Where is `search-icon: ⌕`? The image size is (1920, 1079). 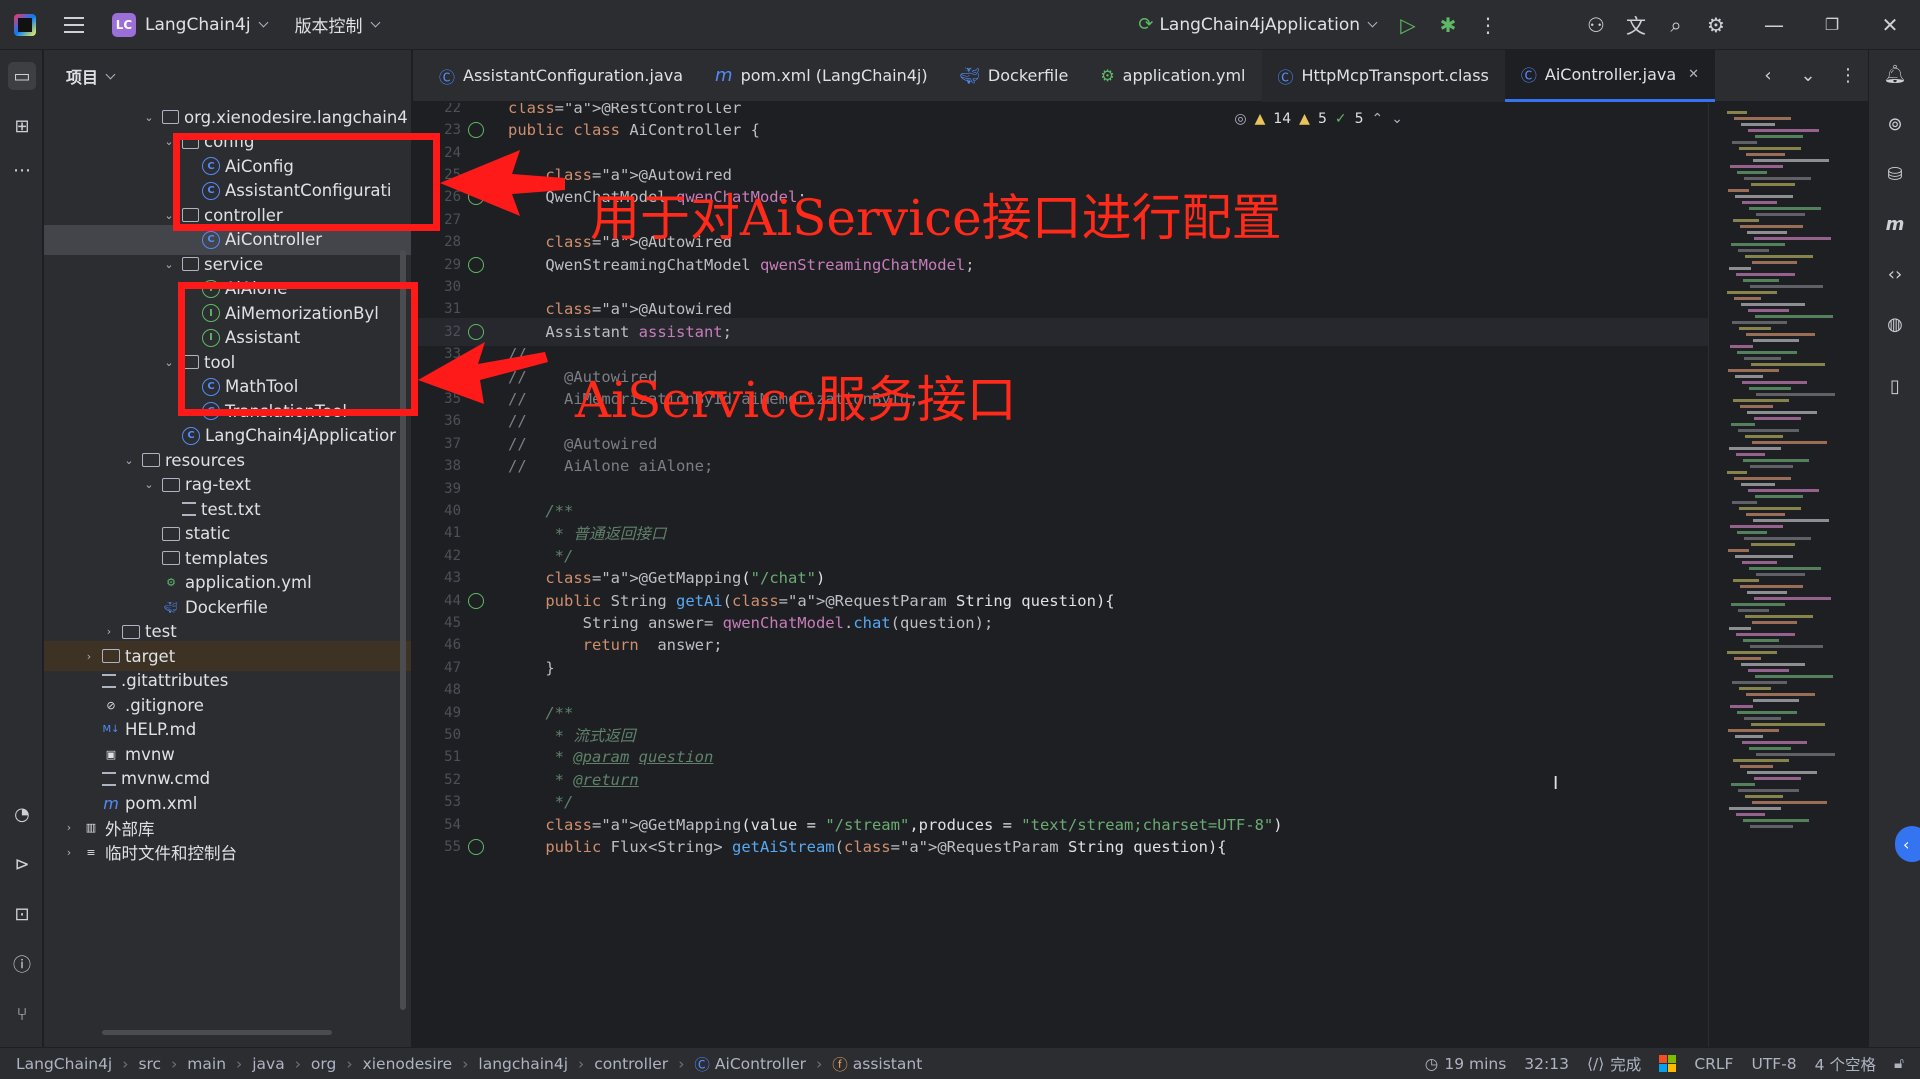
search-icon: ⌕ is located at coordinates (1676, 25).